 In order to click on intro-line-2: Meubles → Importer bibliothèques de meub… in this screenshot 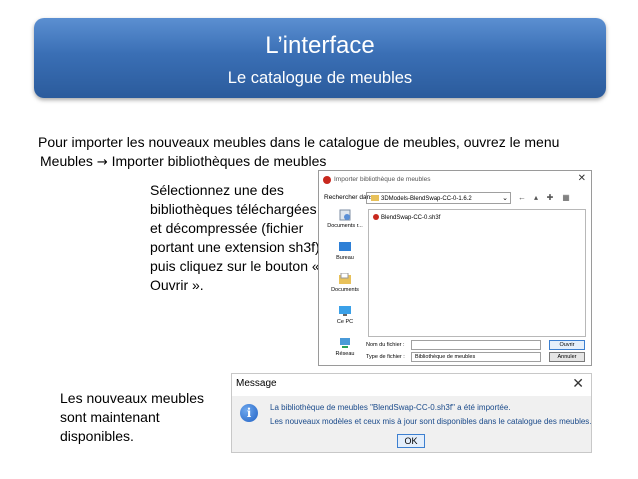, I will do `click(324, 162)`.